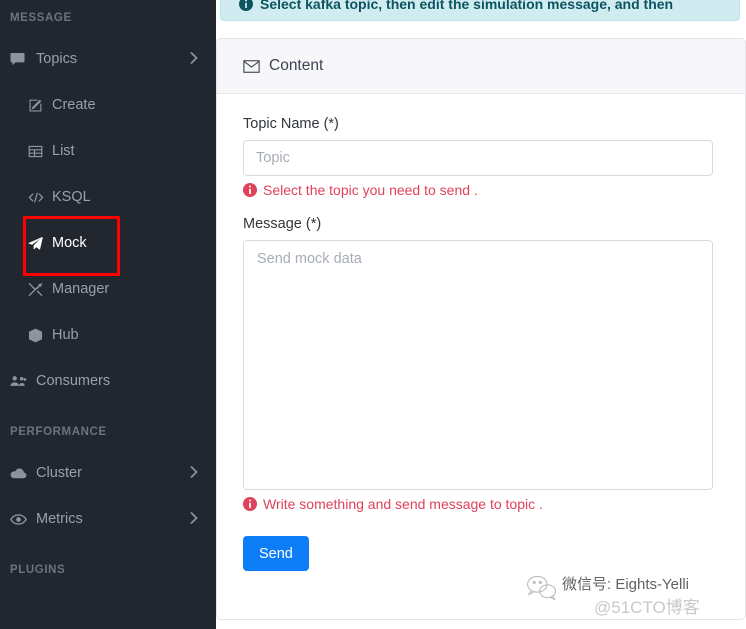 The width and height of the screenshot is (746, 629). What do you see at coordinates (108, 105) in the screenshot?
I see `sidebar-item-create: Create` at bounding box center [108, 105].